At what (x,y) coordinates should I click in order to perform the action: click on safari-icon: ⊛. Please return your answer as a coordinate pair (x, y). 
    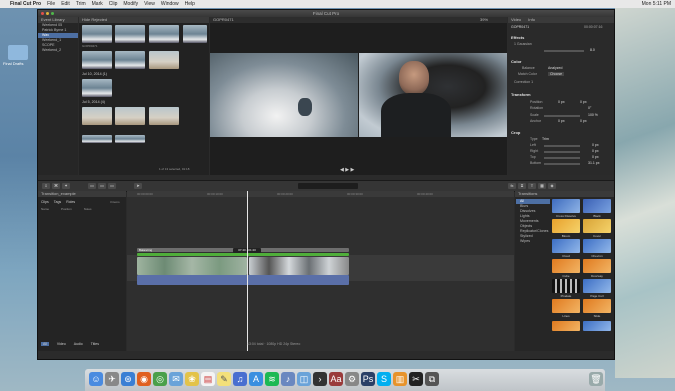
    Looking at the image, I should click on (128, 379).